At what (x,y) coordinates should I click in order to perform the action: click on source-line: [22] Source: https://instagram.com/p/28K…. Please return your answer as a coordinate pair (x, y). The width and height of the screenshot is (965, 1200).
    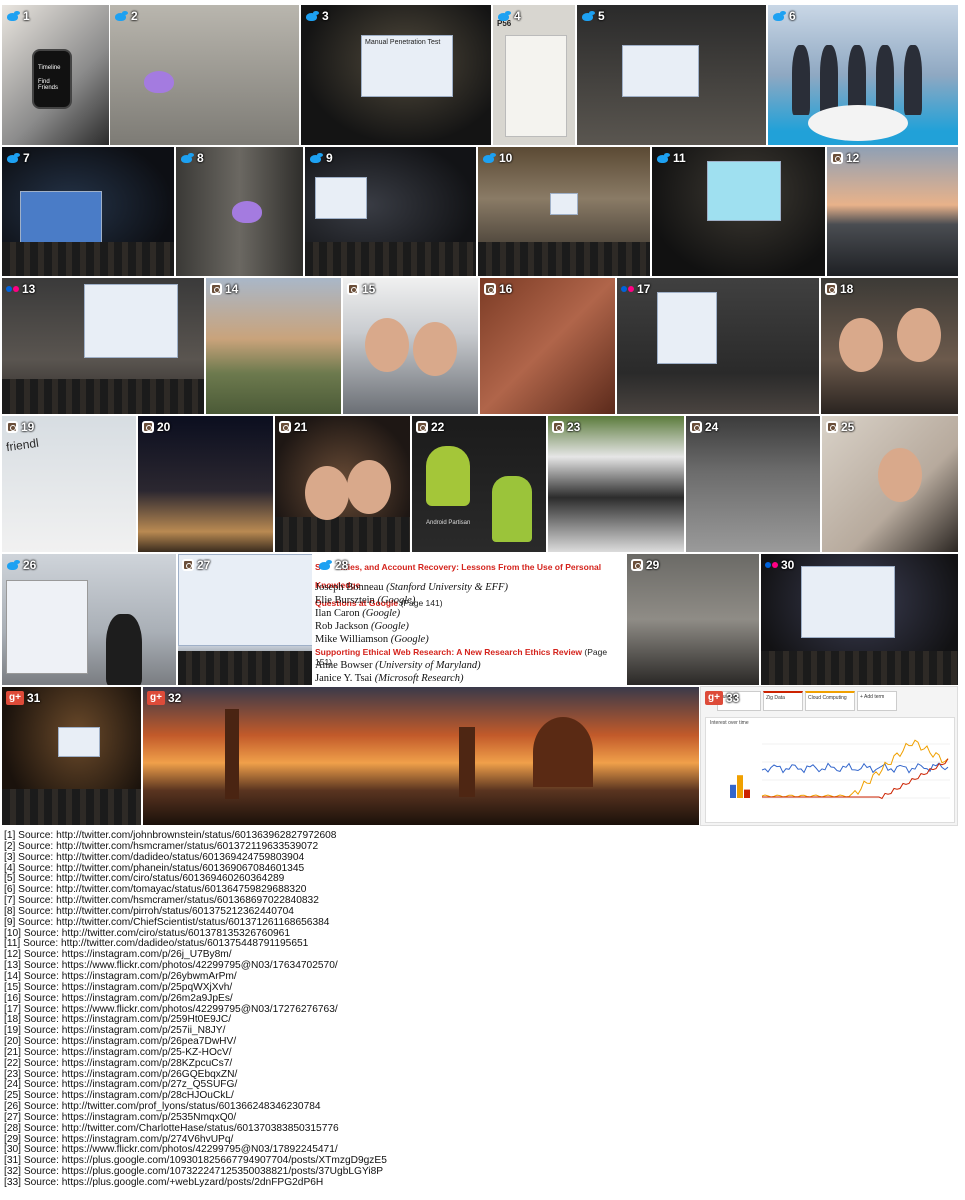
    Looking at the image, I should click on (481, 1064).